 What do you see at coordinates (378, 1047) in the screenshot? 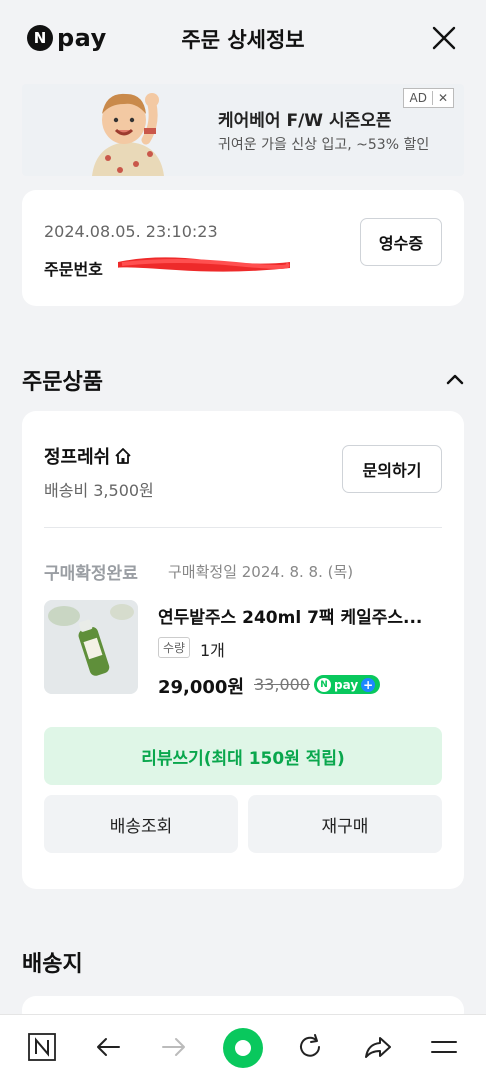
I see `share-icon` at bounding box center [378, 1047].